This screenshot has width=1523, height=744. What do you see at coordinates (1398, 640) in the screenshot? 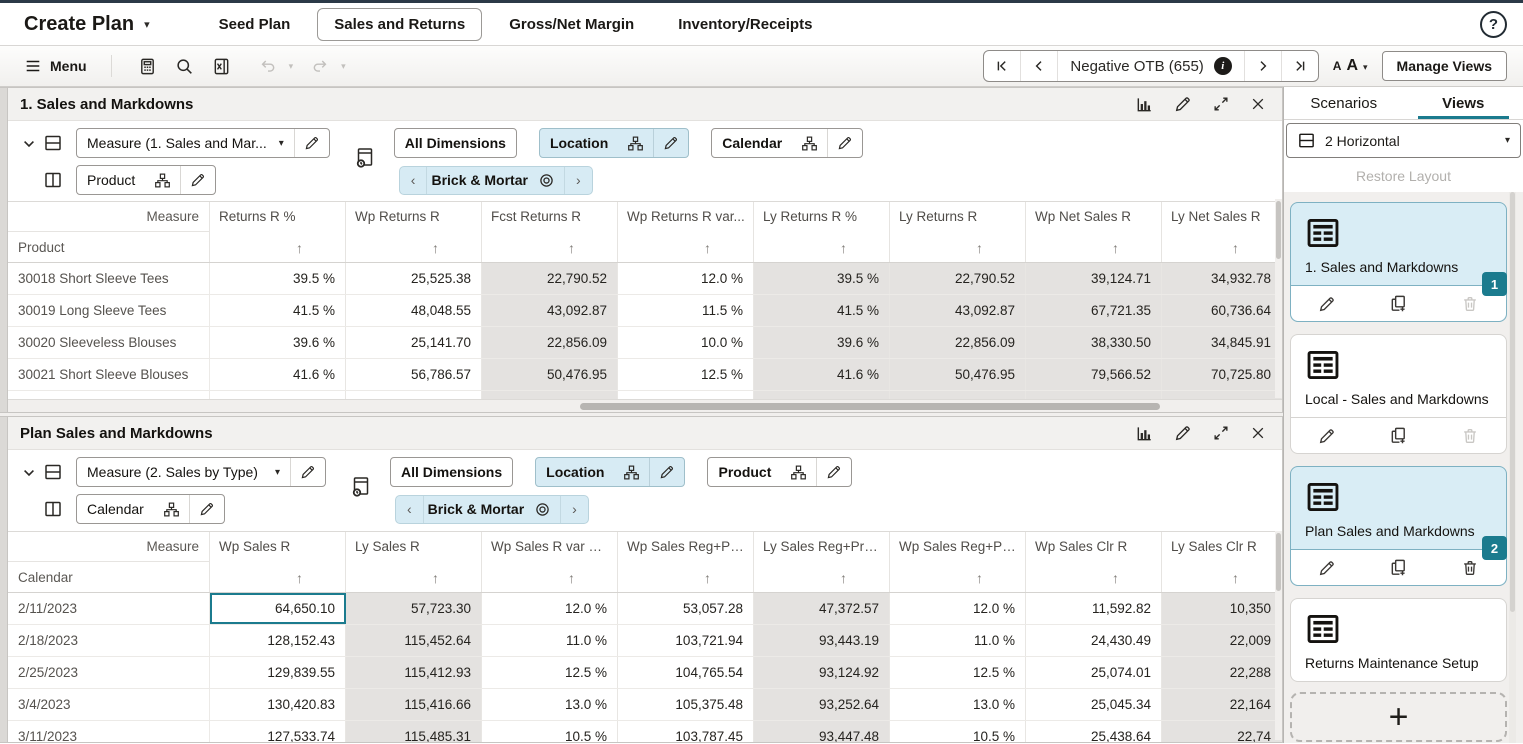
I see `view-card-returns-maintenance-setup: Returns Maintenance Setup` at bounding box center [1398, 640].